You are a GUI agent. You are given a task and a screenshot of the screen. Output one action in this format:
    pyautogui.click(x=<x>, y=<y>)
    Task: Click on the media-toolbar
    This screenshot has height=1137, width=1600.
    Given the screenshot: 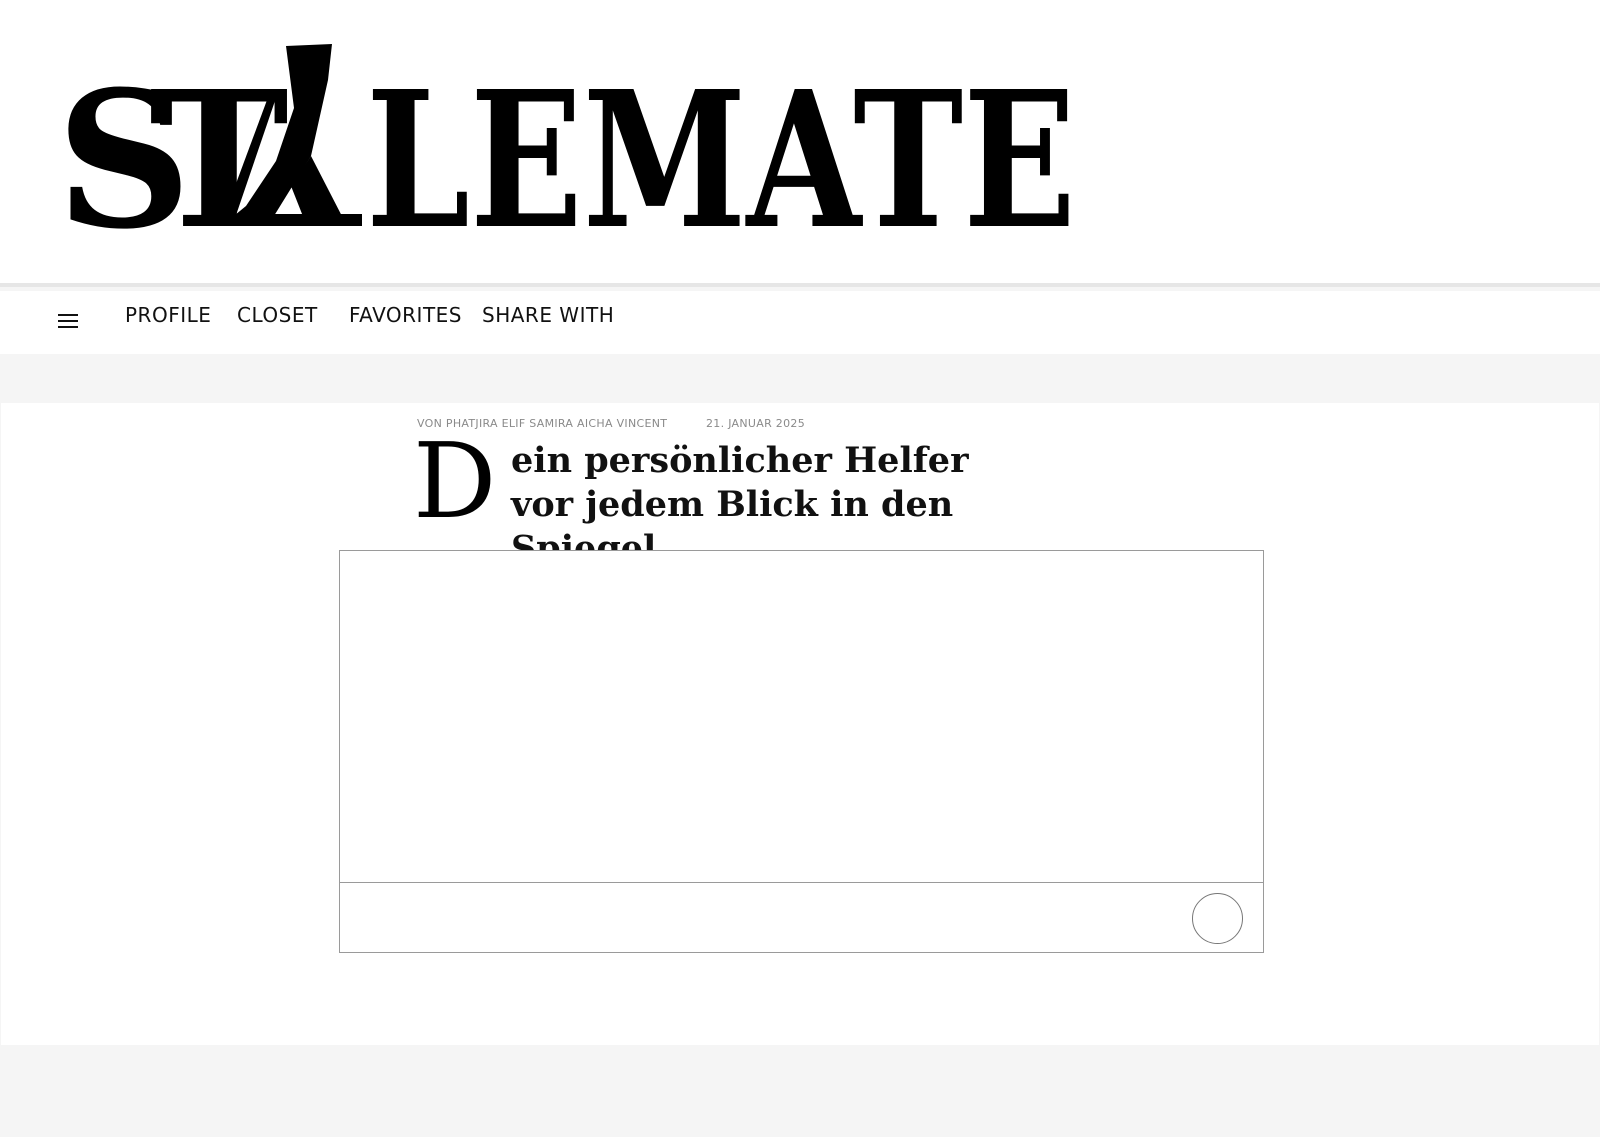 What is the action you would take?
    pyautogui.click(x=801, y=918)
    